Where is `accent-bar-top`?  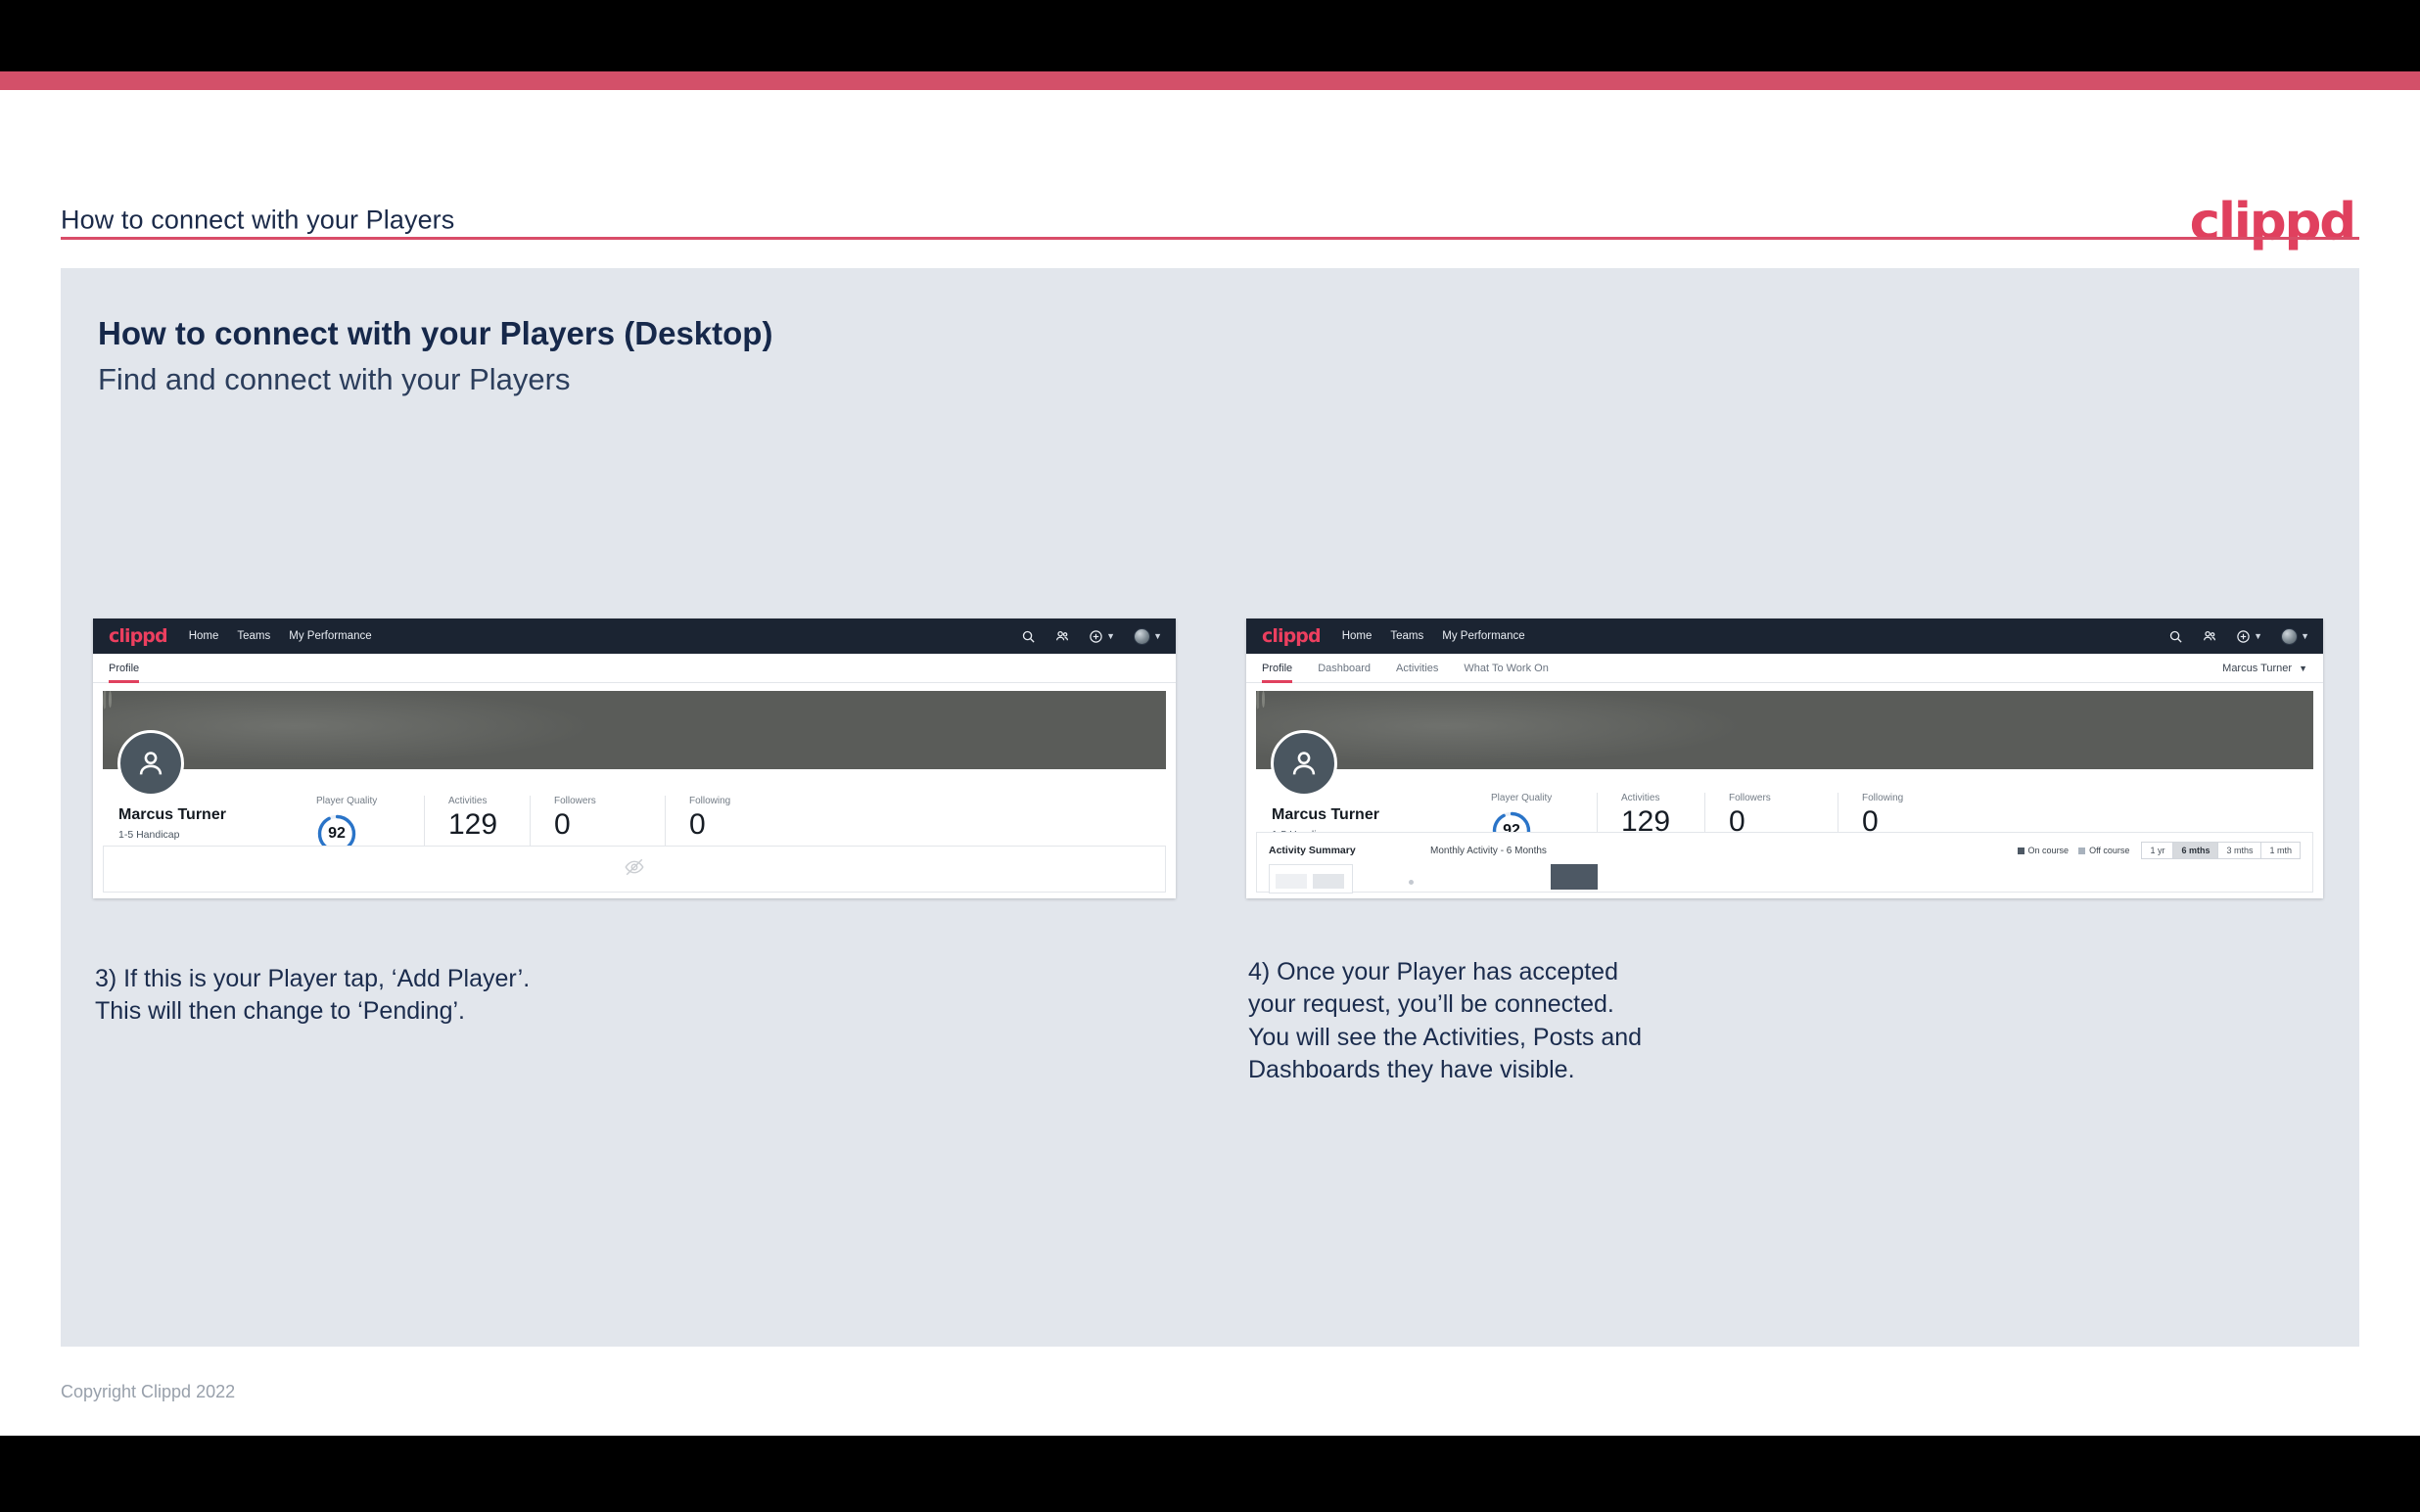
accent-bar-top is located at coordinates (1210, 80).